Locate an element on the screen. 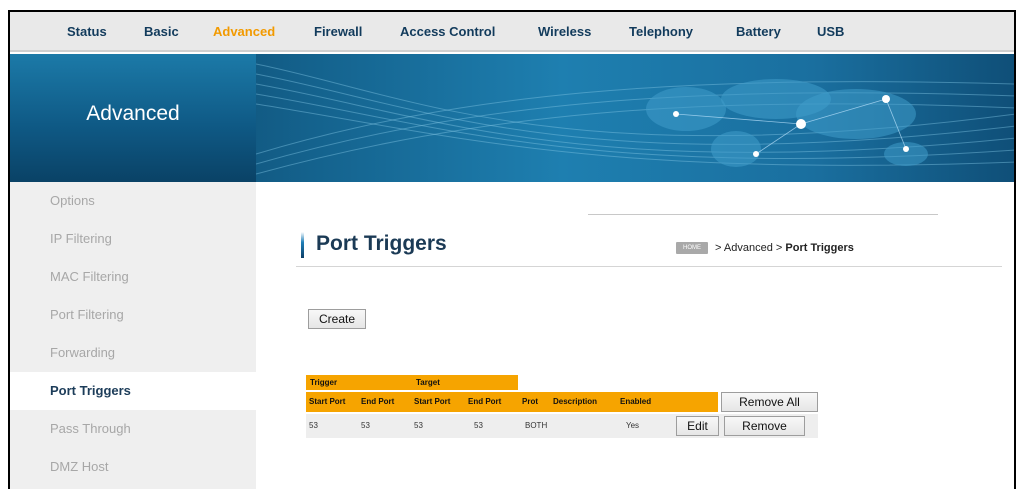 Image resolution: width=1024 pixels, height=489 pixels. nav-wireless: Wireless is located at coordinates (564, 31).